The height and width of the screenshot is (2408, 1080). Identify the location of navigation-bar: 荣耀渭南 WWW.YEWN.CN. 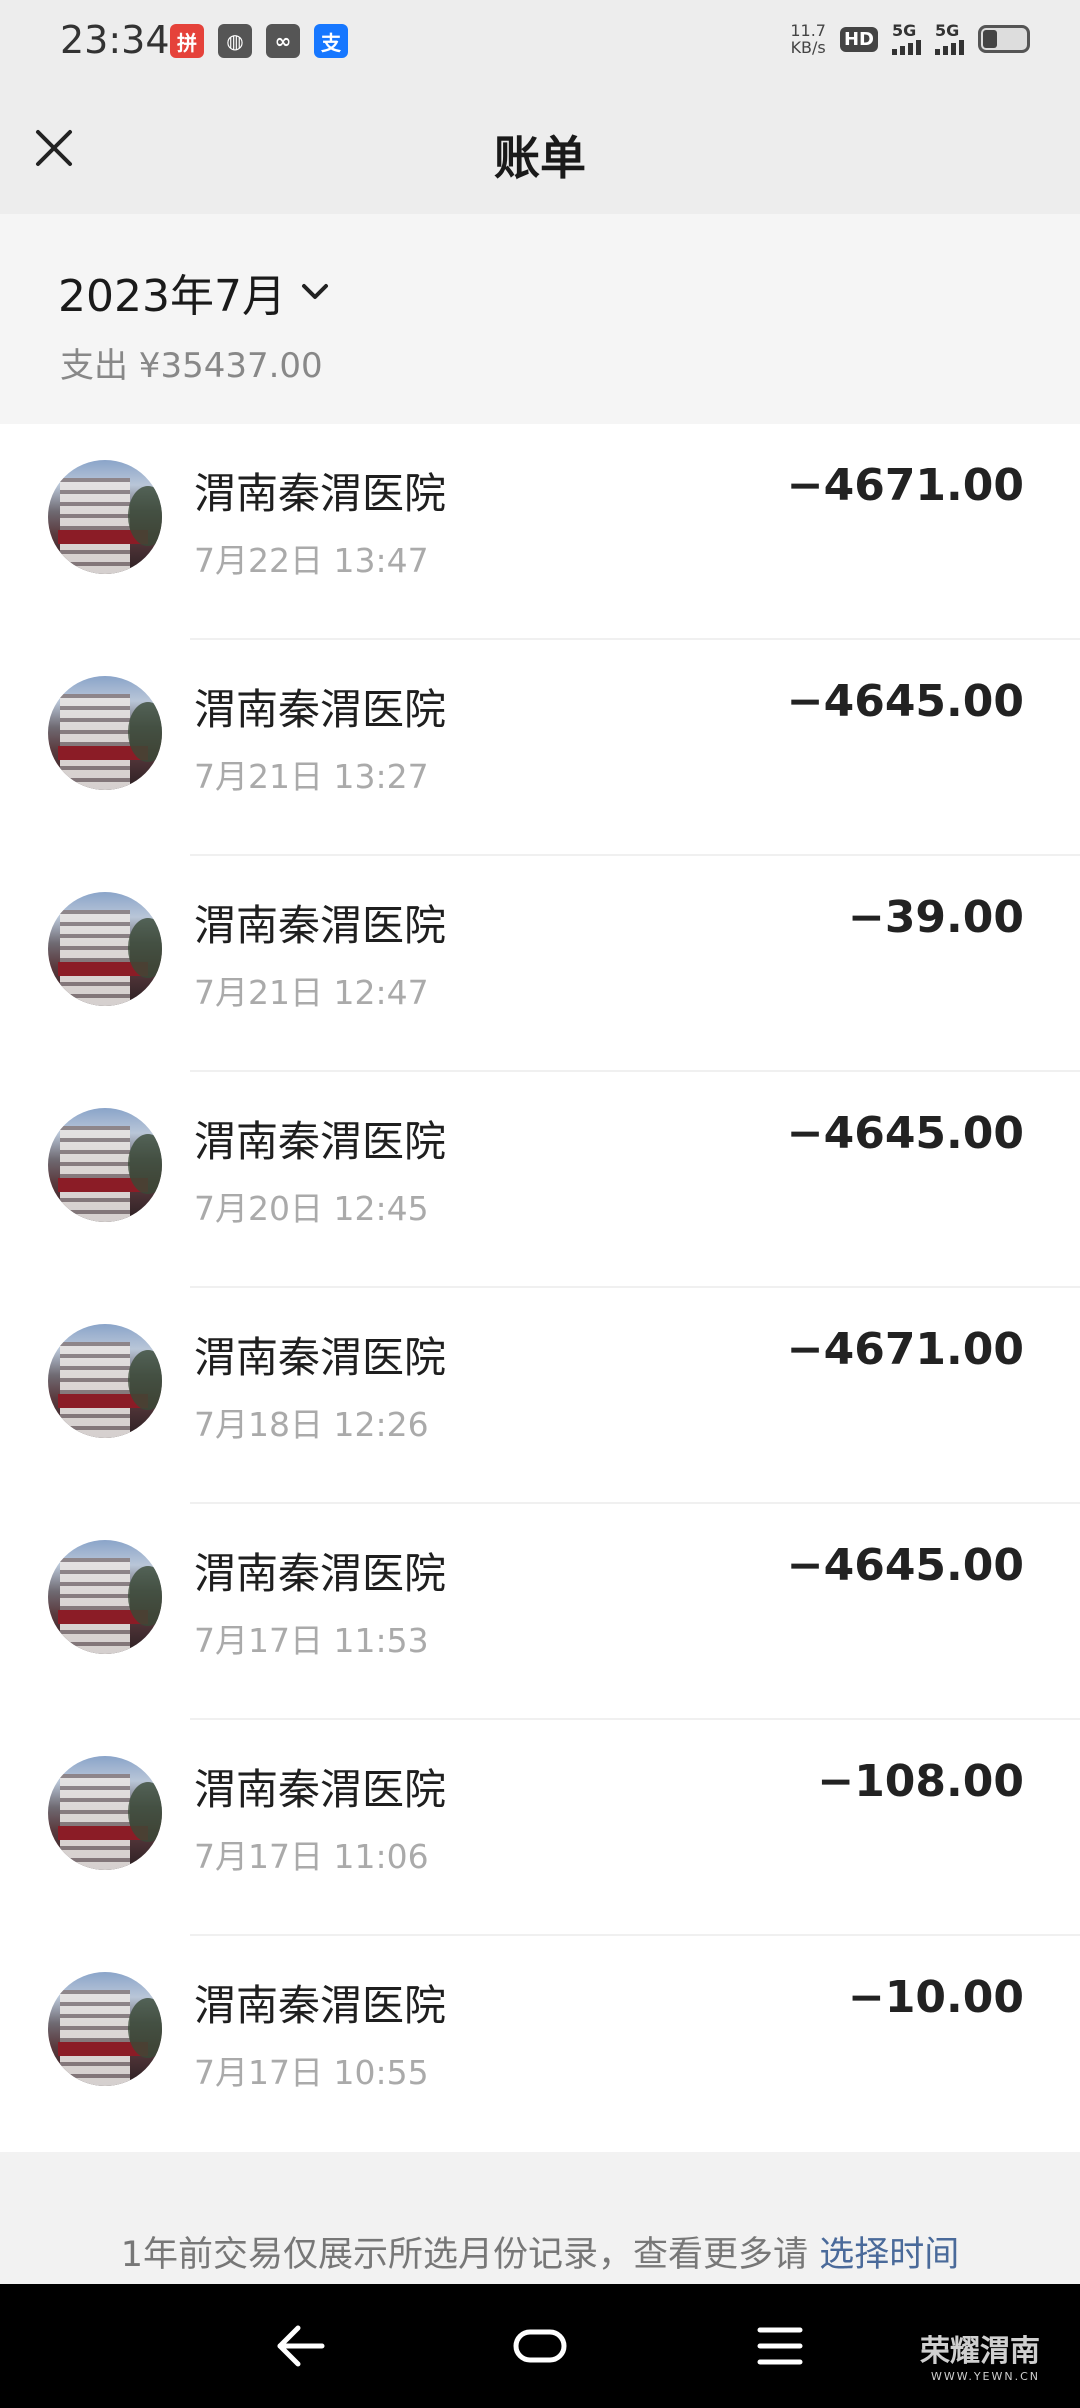
(540, 2346).